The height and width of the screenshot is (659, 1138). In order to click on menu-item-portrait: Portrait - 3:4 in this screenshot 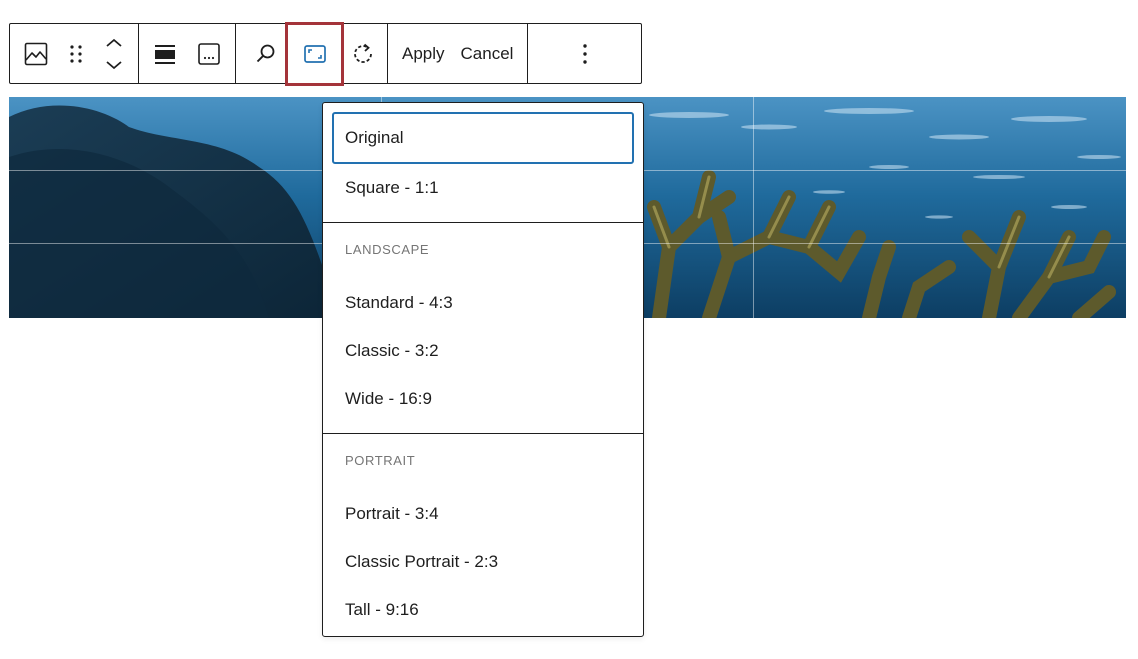, I will do `click(483, 514)`.